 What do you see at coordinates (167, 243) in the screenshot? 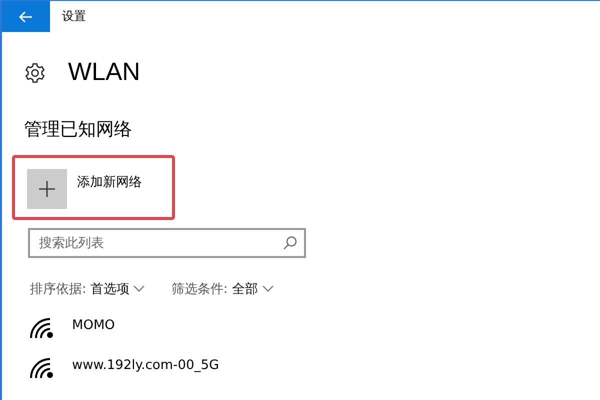
I see `search-field: 搜索此列表` at bounding box center [167, 243].